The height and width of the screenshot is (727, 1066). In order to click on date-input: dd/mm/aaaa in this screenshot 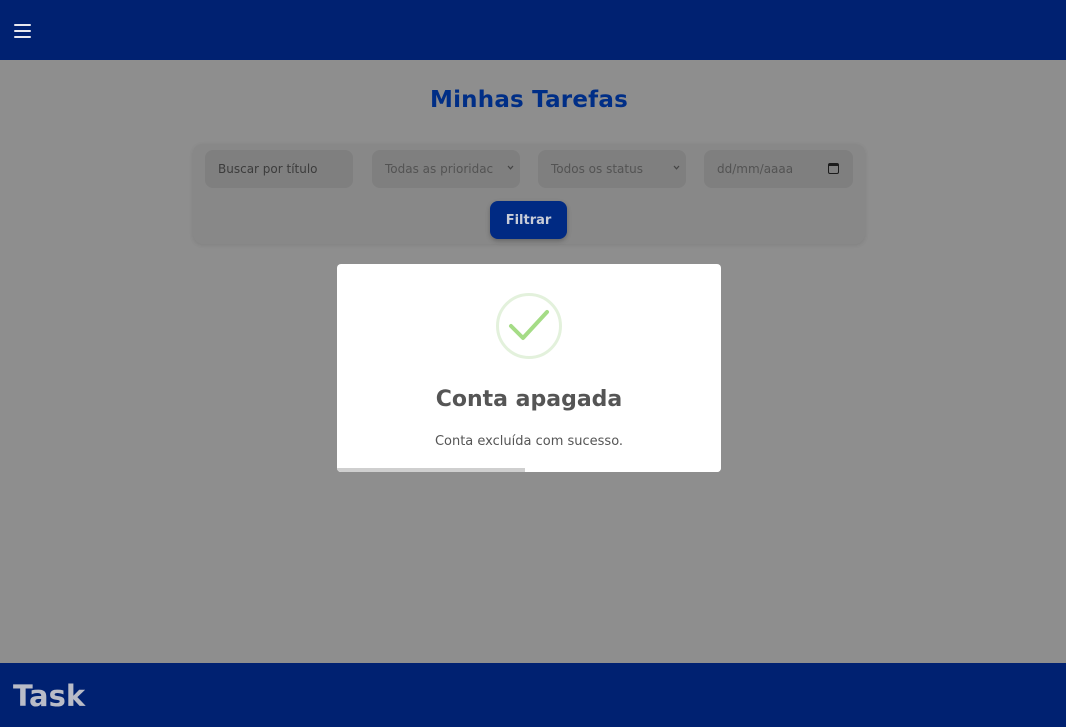, I will do `click(778, 169)`.